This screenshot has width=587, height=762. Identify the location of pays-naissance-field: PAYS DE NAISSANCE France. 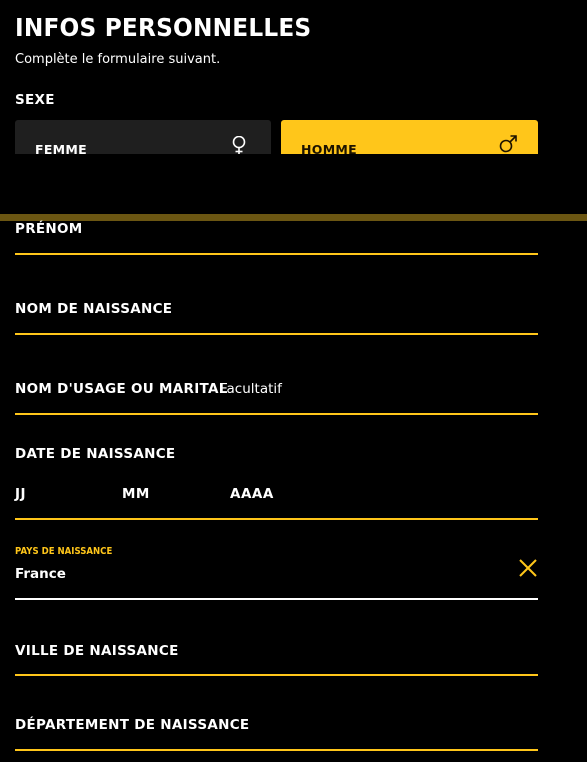
(276, 572).